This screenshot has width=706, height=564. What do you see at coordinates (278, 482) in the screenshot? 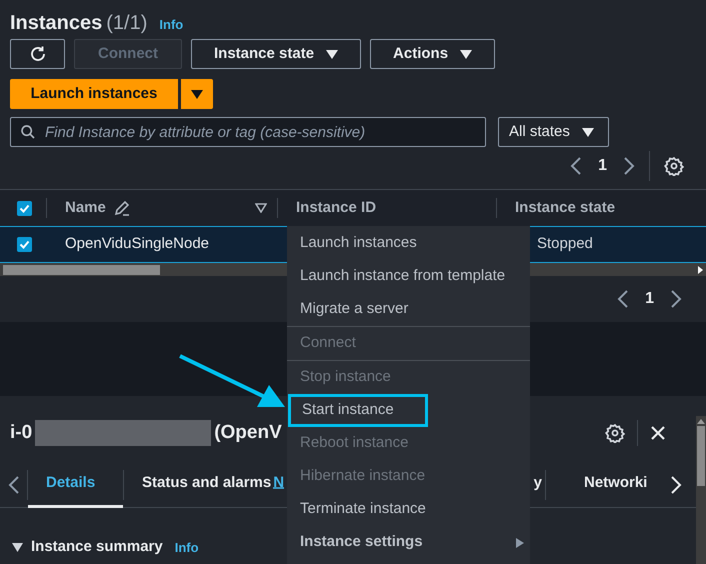
I see `new-label: N` at bounding box center [278, 482].